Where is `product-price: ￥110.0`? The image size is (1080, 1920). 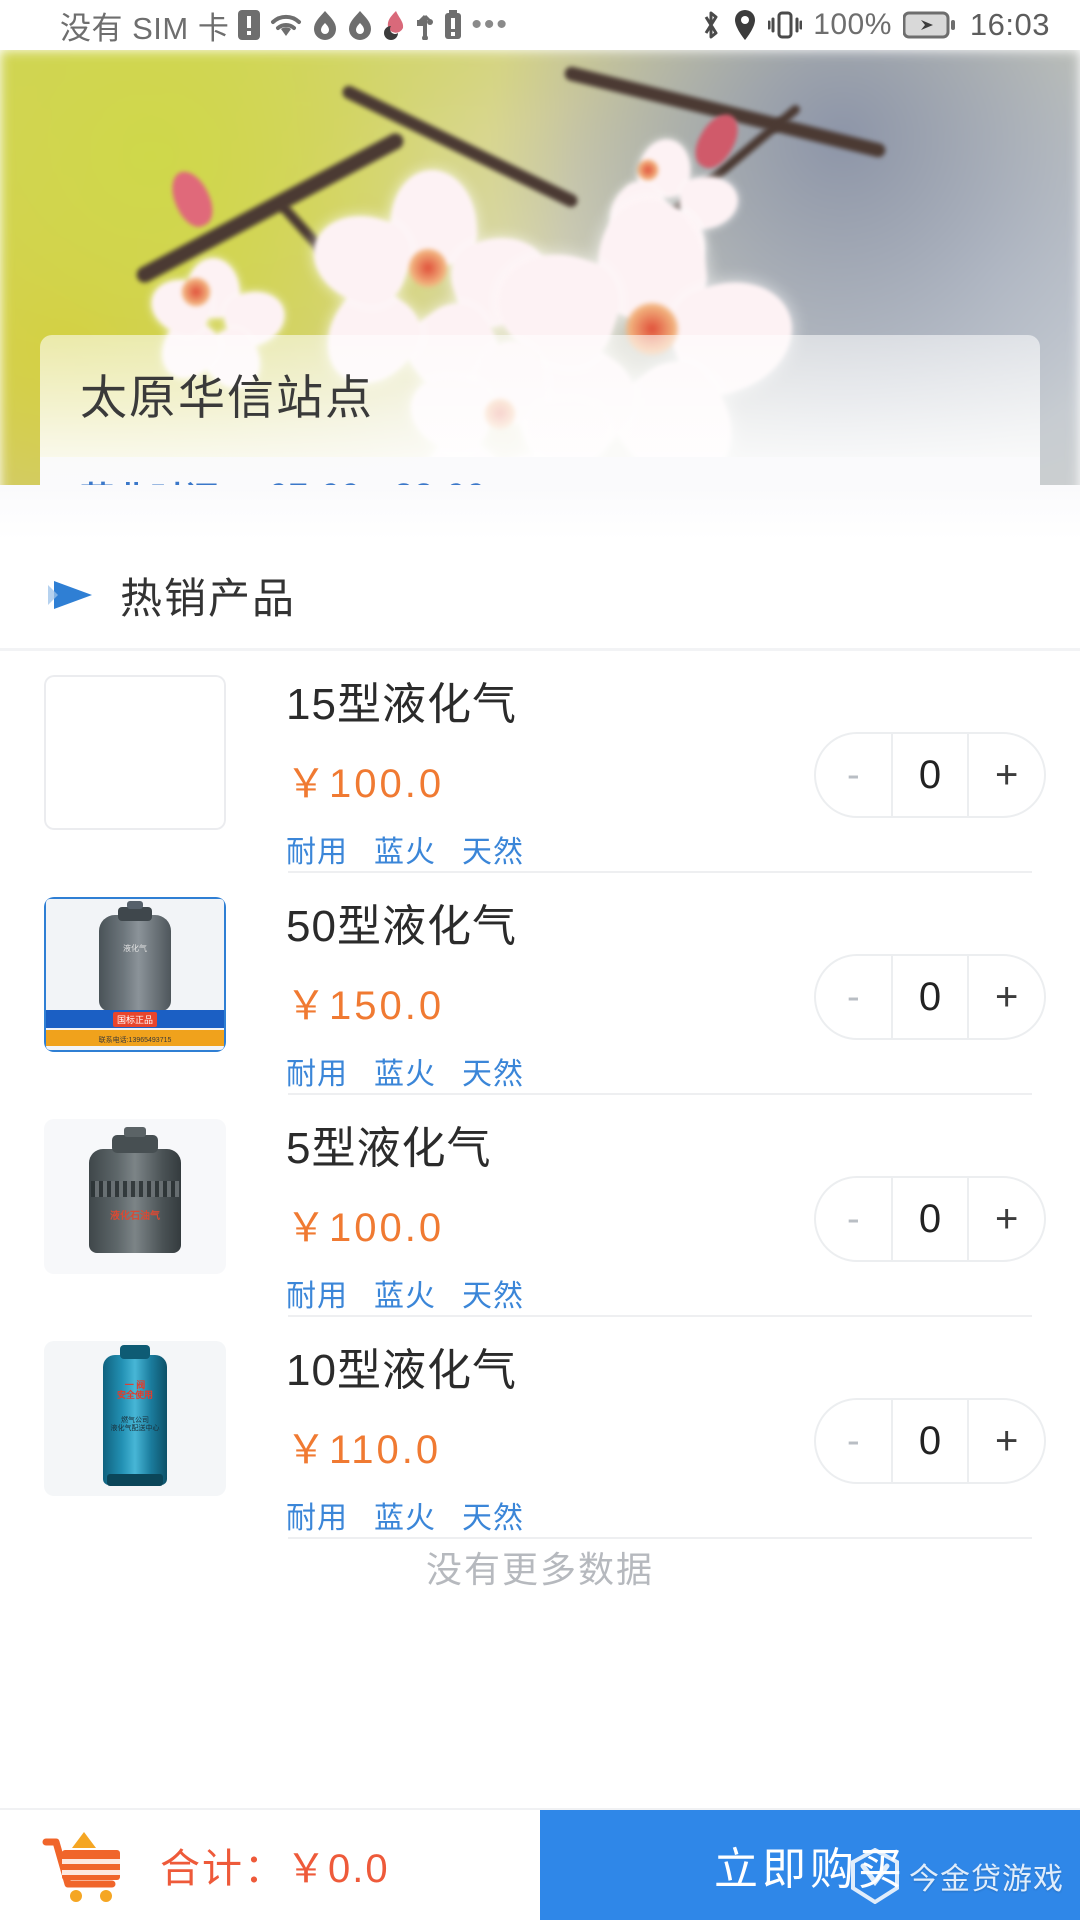 product-price: ￥110.0 is located at coordinates (364, 1450).